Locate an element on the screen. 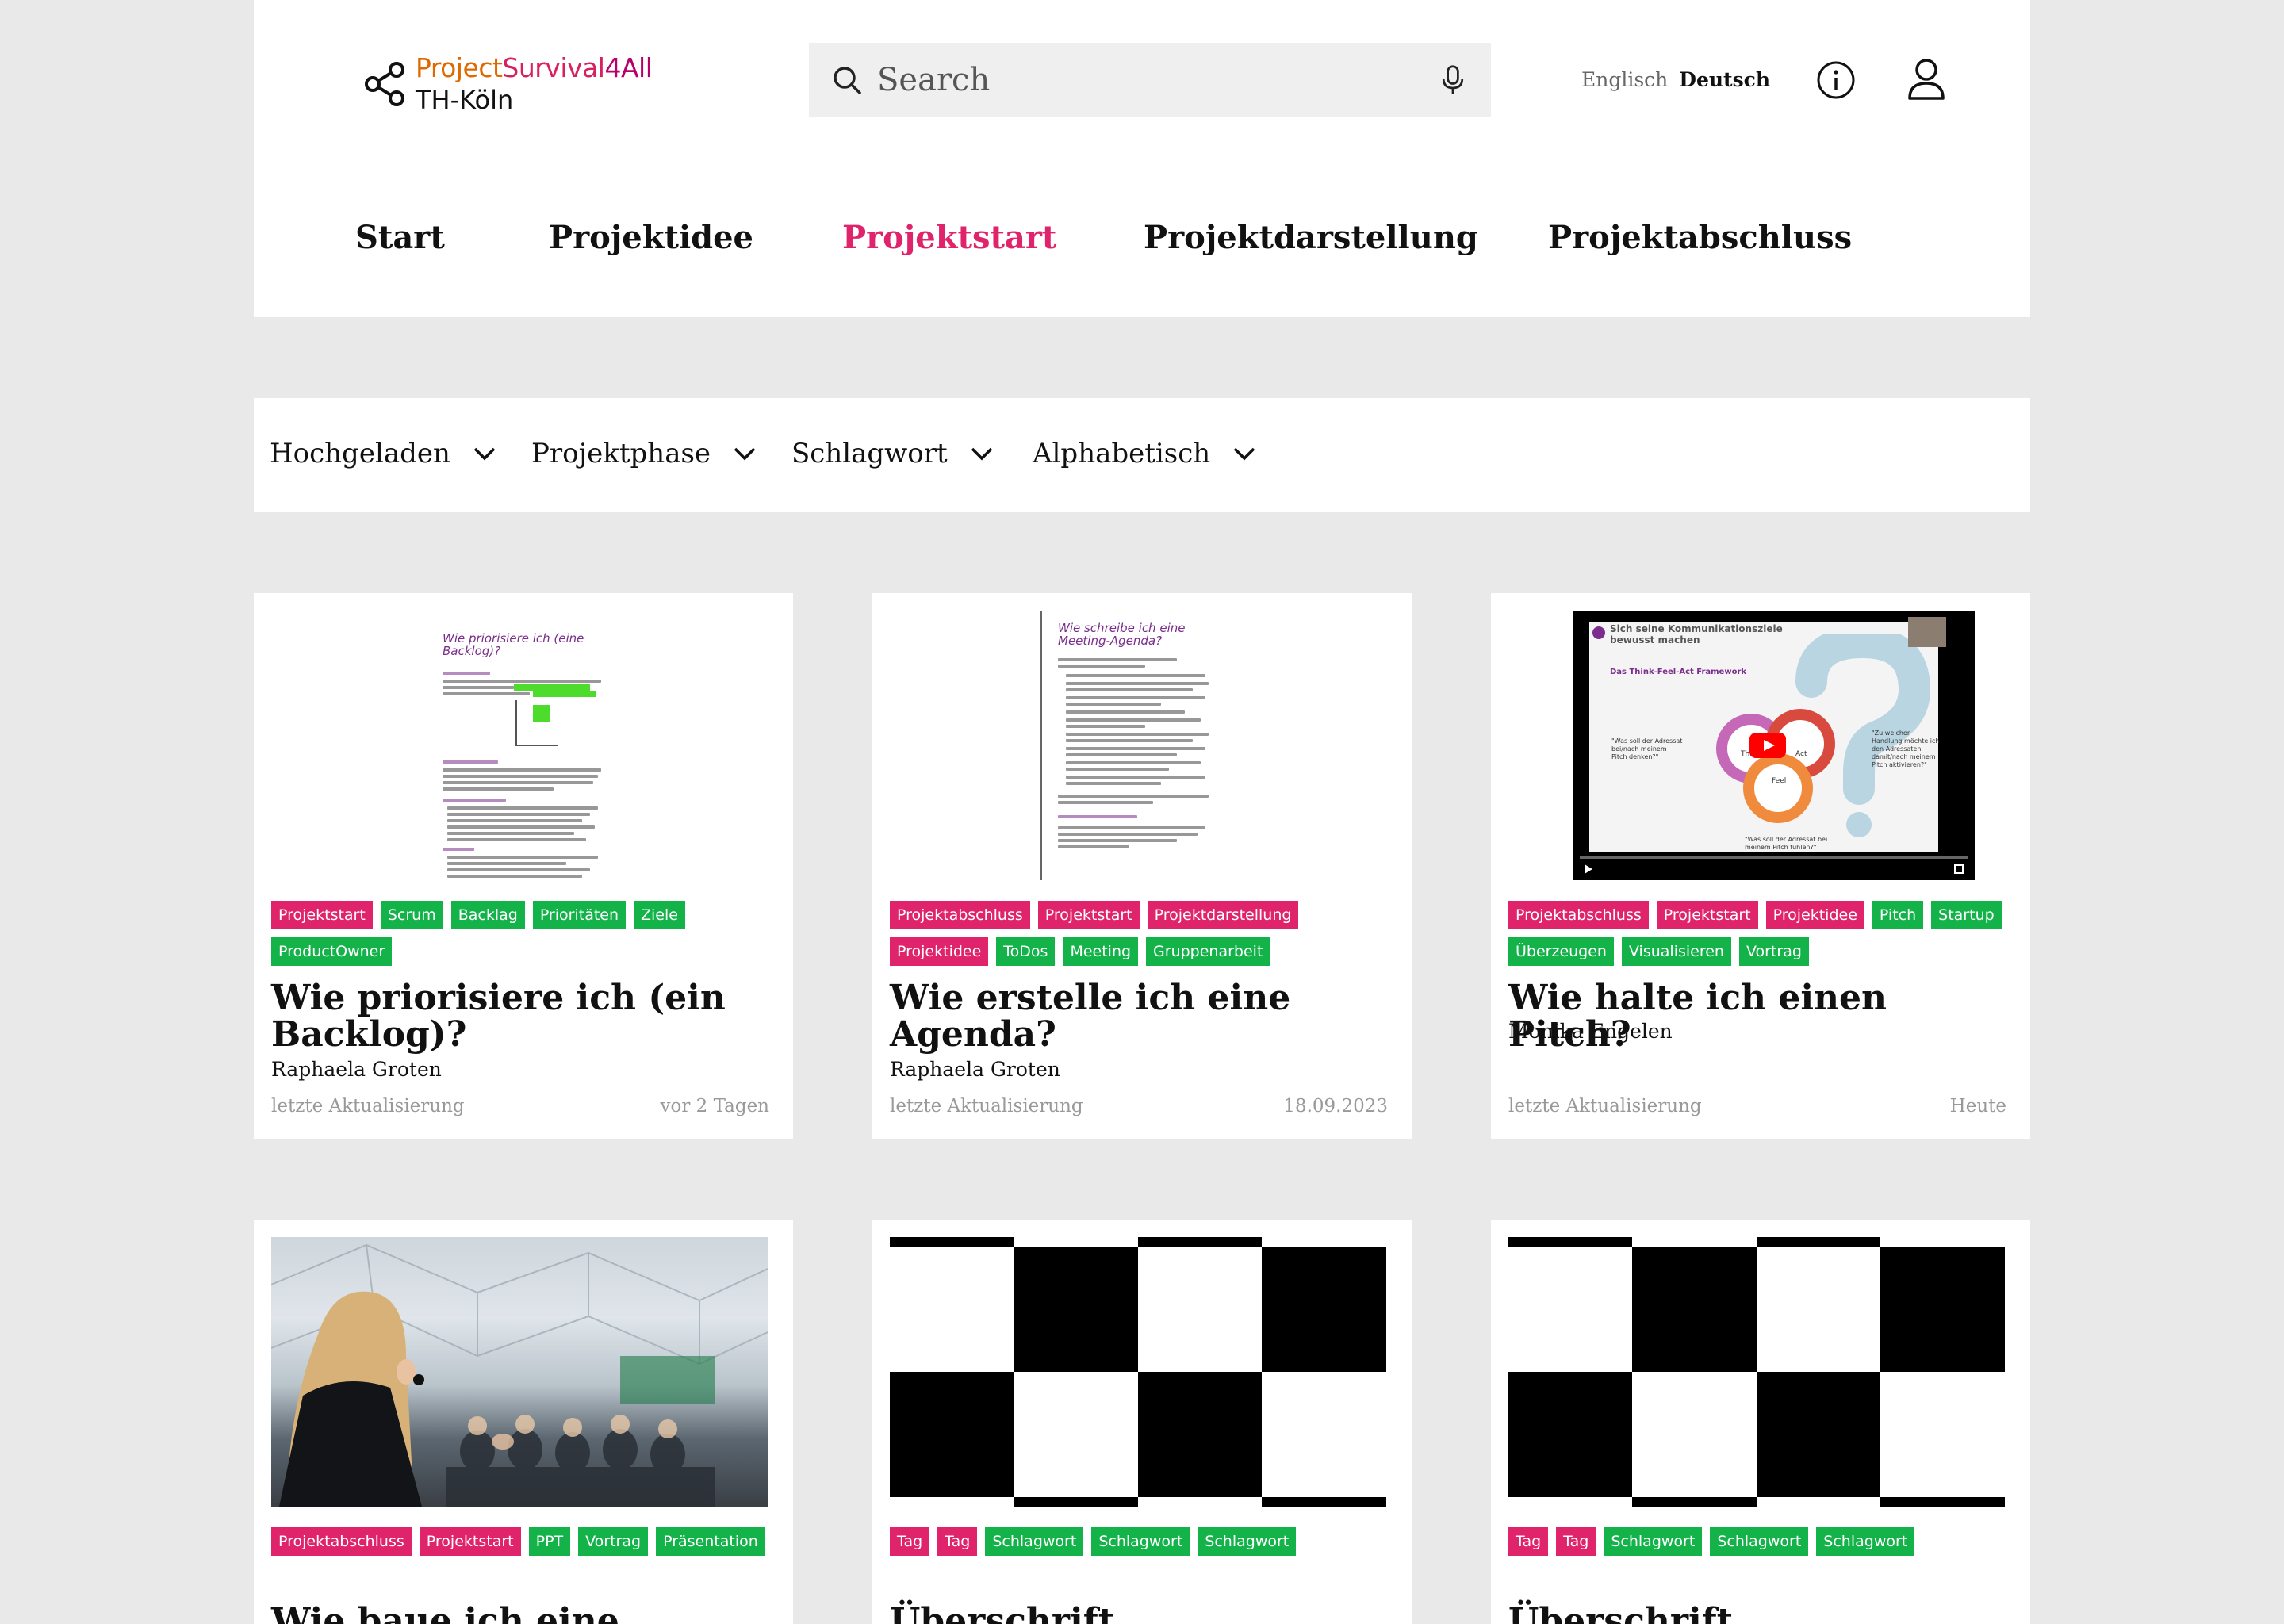  play-icon is located at coordinates (1588, 869).